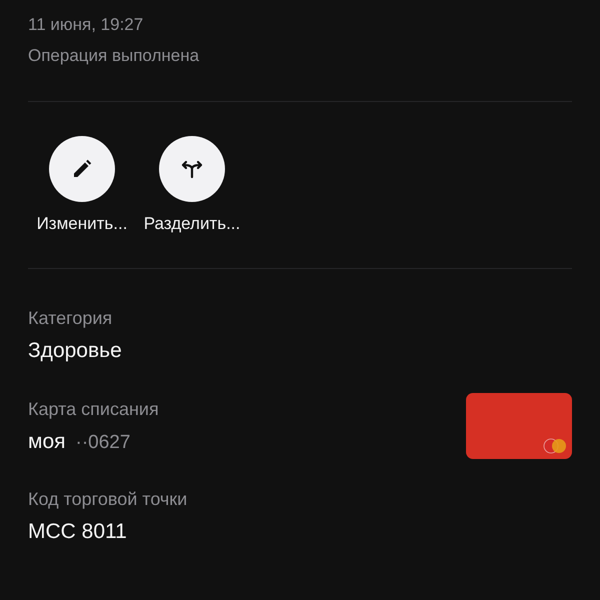 Image resolution: width=600 pixels, height=600 pixels. What do you see at coordinates (47, 441) in the screenshot?
I see `field-value: моя` at bounding box center [47, 441].